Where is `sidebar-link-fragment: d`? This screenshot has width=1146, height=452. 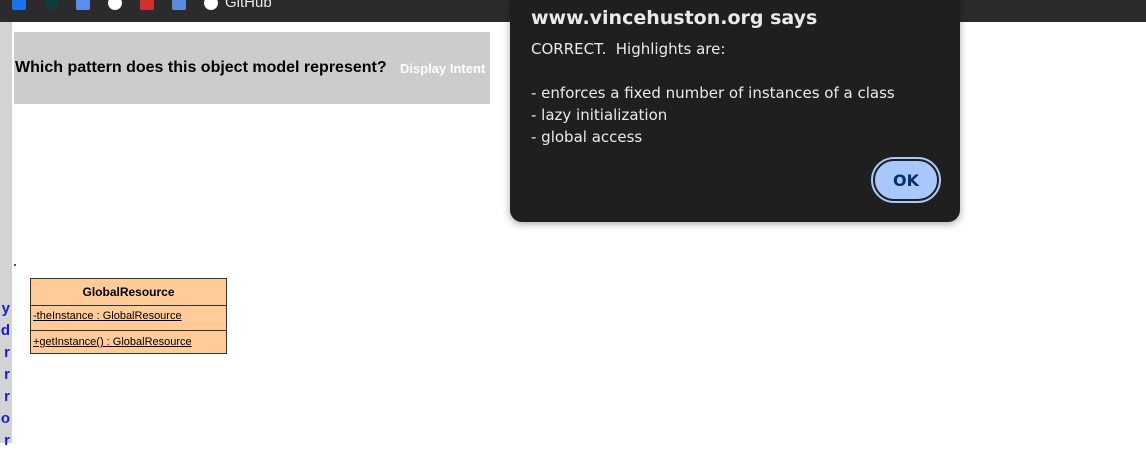
sidebar-link-fragment: d is located at coordinates (5, 331).